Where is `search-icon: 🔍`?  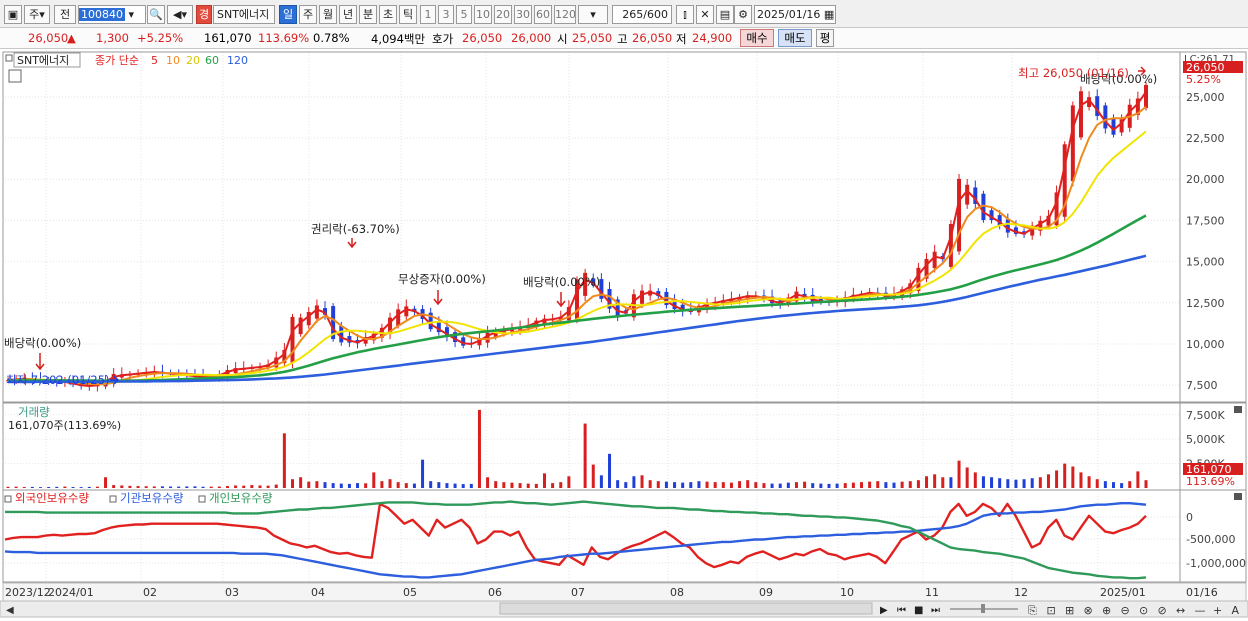
search-icon: 🔍 is located at coordinates (156, 14).